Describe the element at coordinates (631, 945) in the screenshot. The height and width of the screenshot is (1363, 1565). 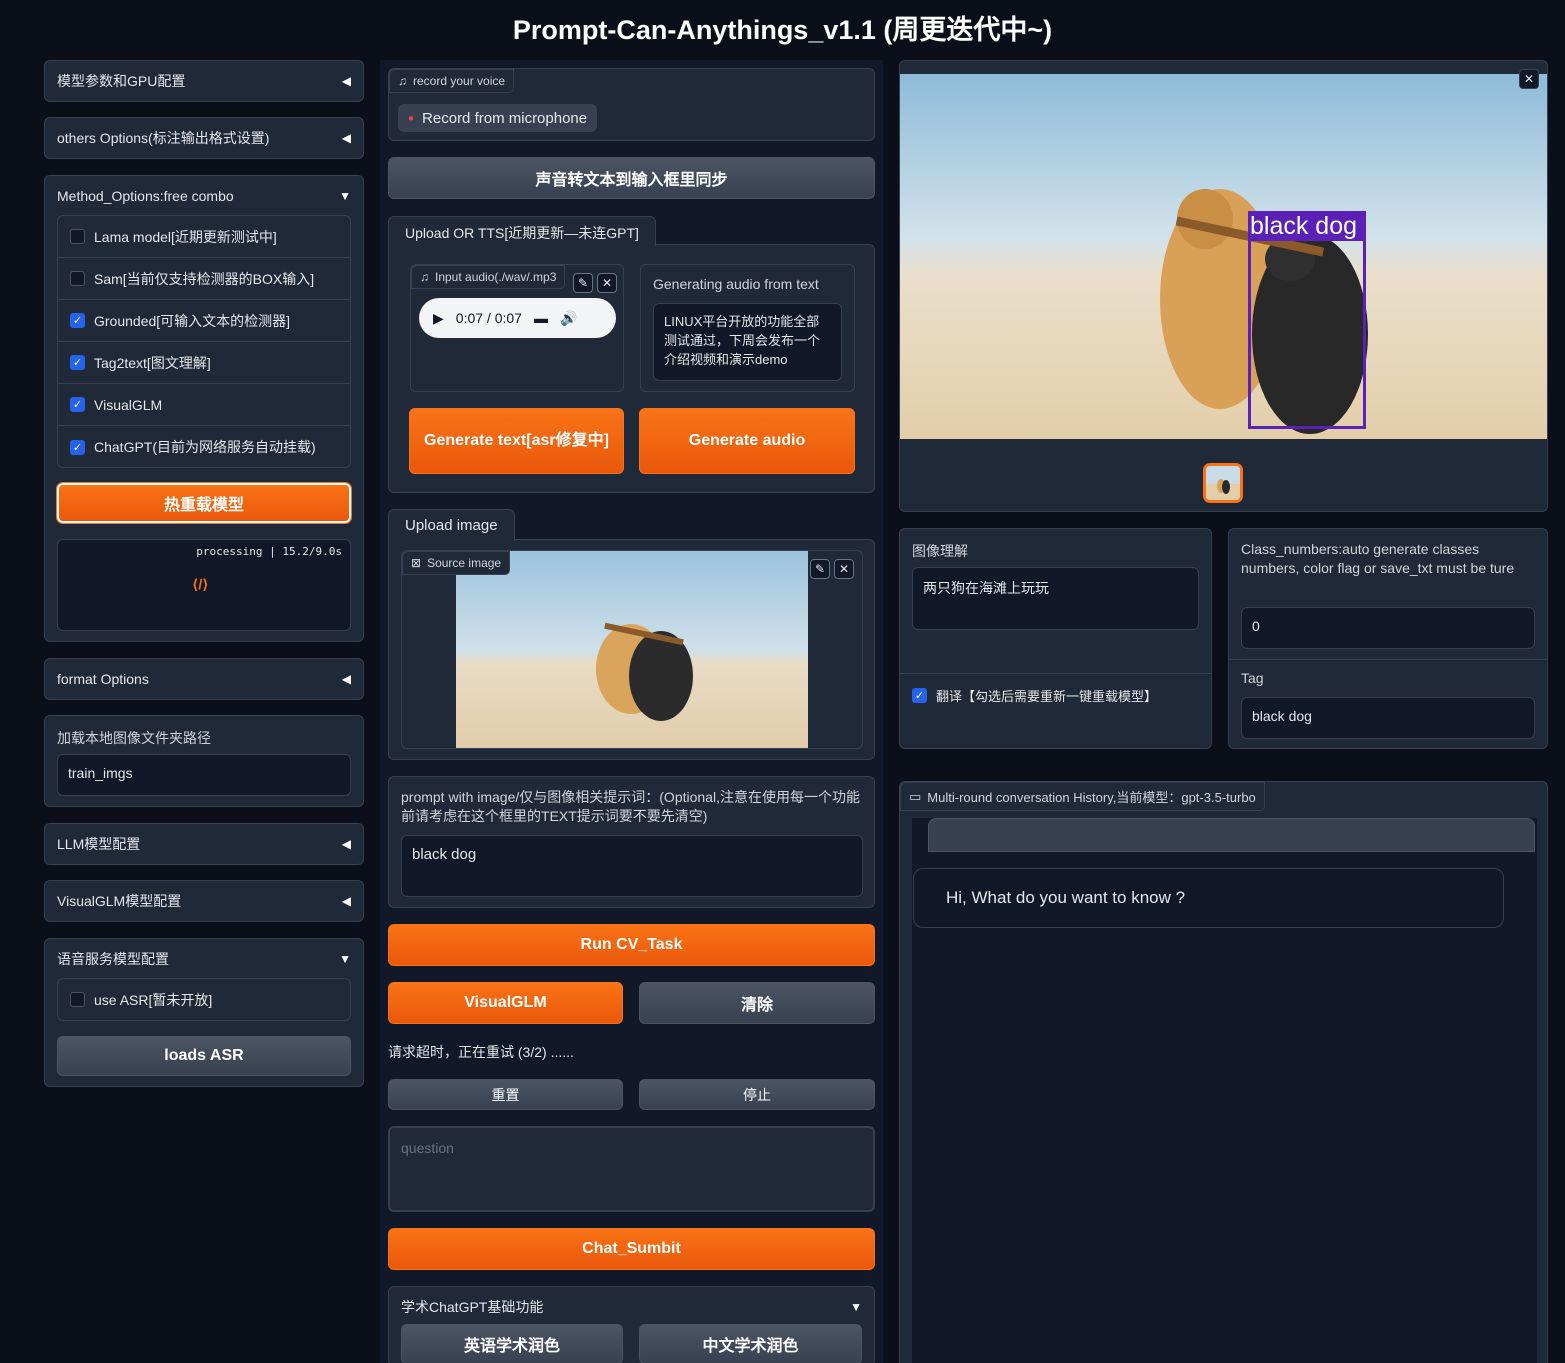
I see `run-cv-task-button: Run CV_Task` at that location.